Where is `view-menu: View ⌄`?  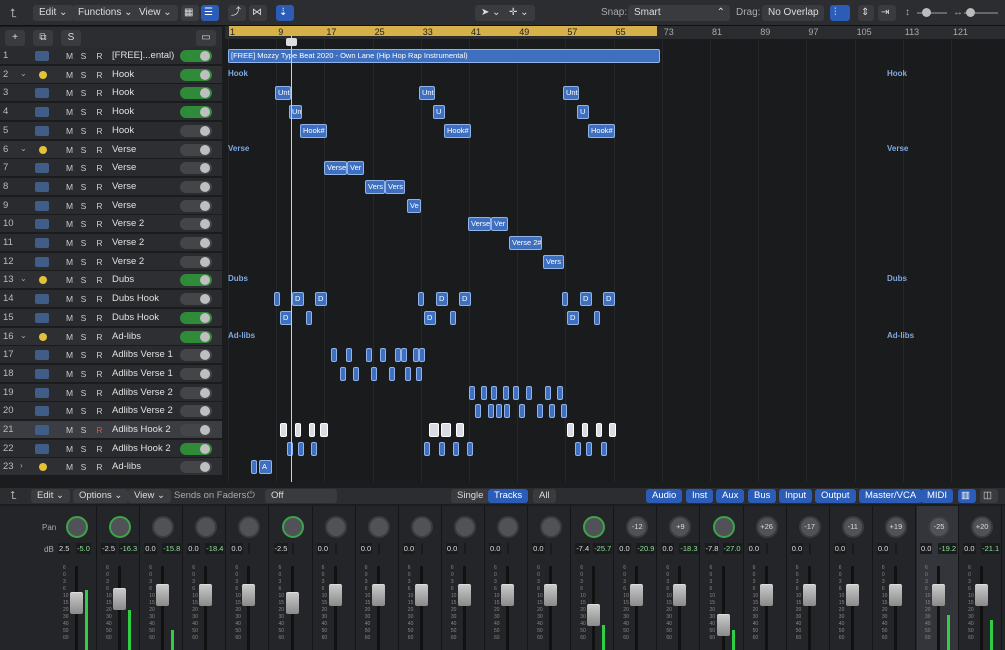
view-menu: View ⌄ is located at coordinates (155, 13).